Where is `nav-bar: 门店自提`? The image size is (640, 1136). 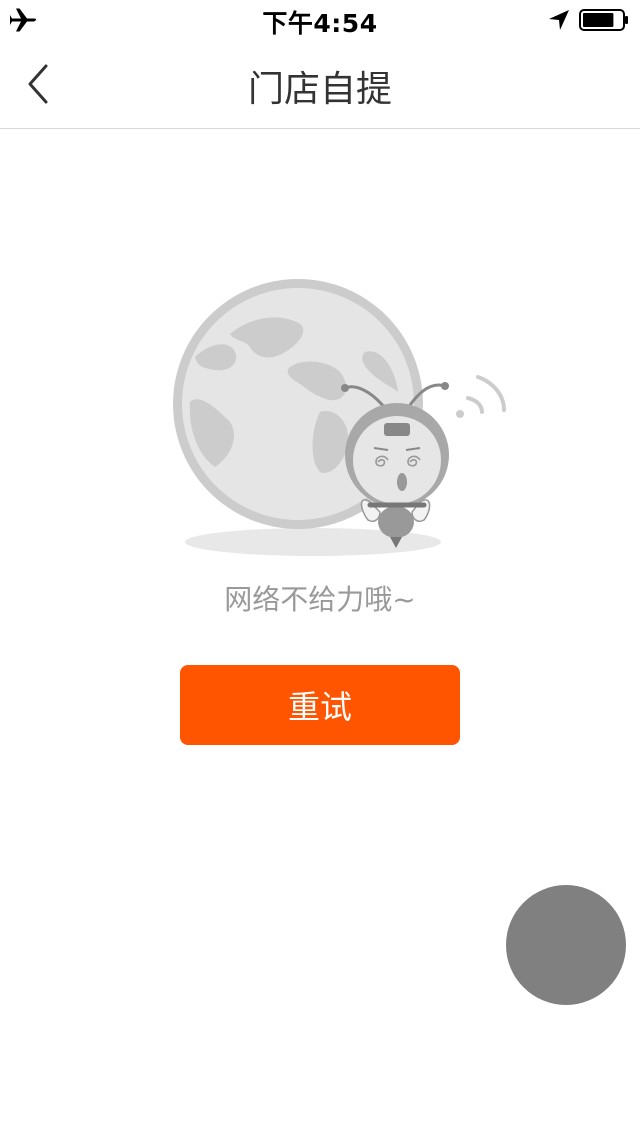 nav-bar: 门店自提 is located at coordinates (320, 84).